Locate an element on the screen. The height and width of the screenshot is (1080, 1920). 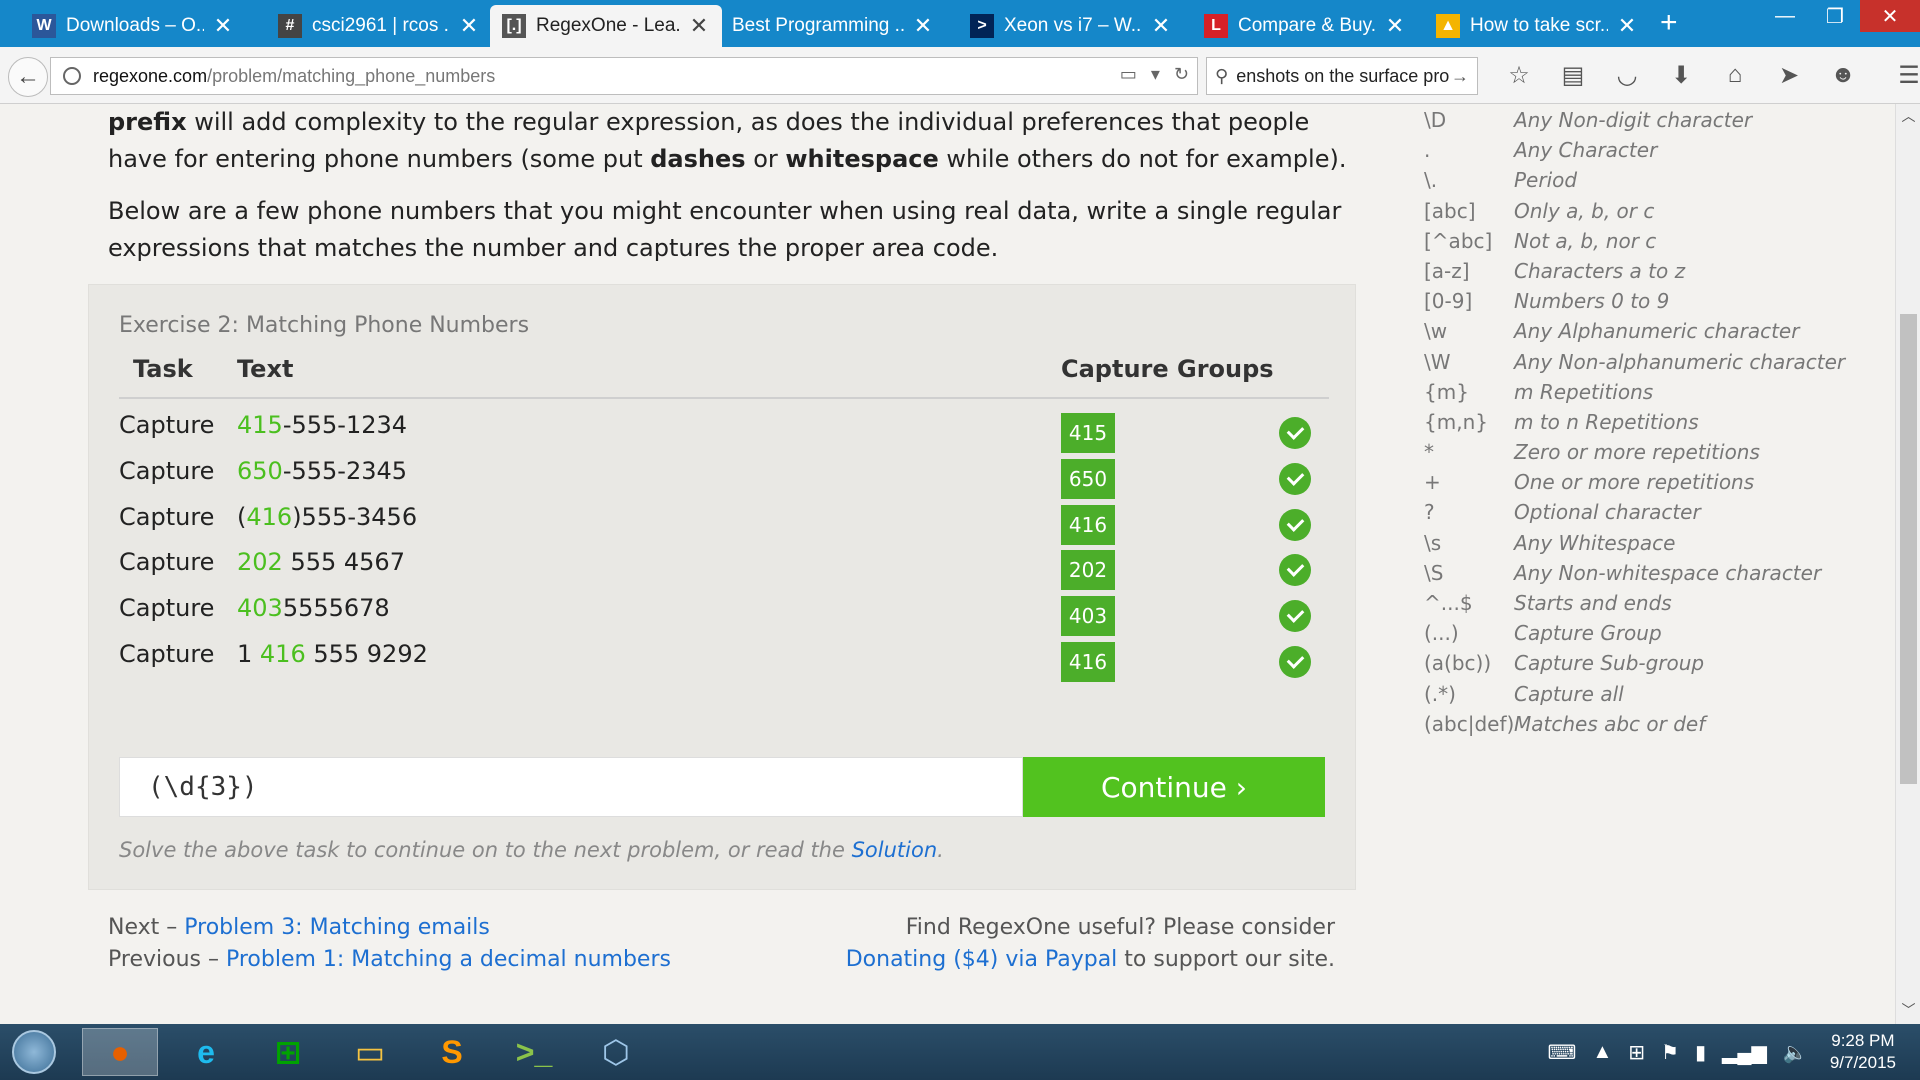
reader-view-icon: ▭ is located at coordinates (1128, 74).